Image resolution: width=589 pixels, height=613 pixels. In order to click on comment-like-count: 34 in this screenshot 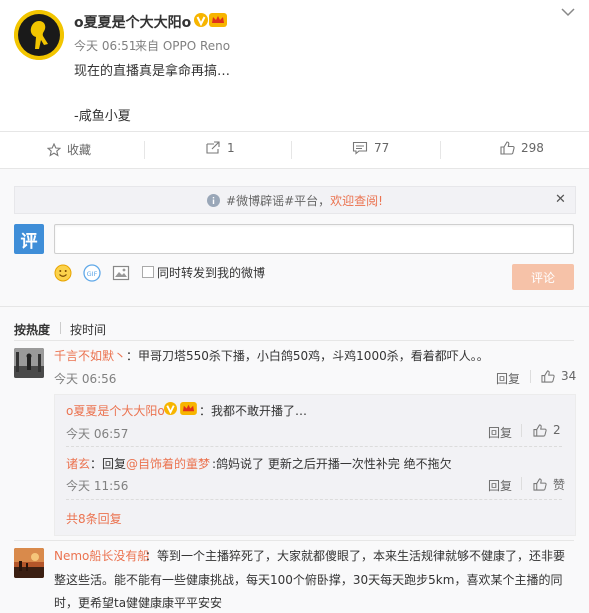, I will do `click(569, 376)`.